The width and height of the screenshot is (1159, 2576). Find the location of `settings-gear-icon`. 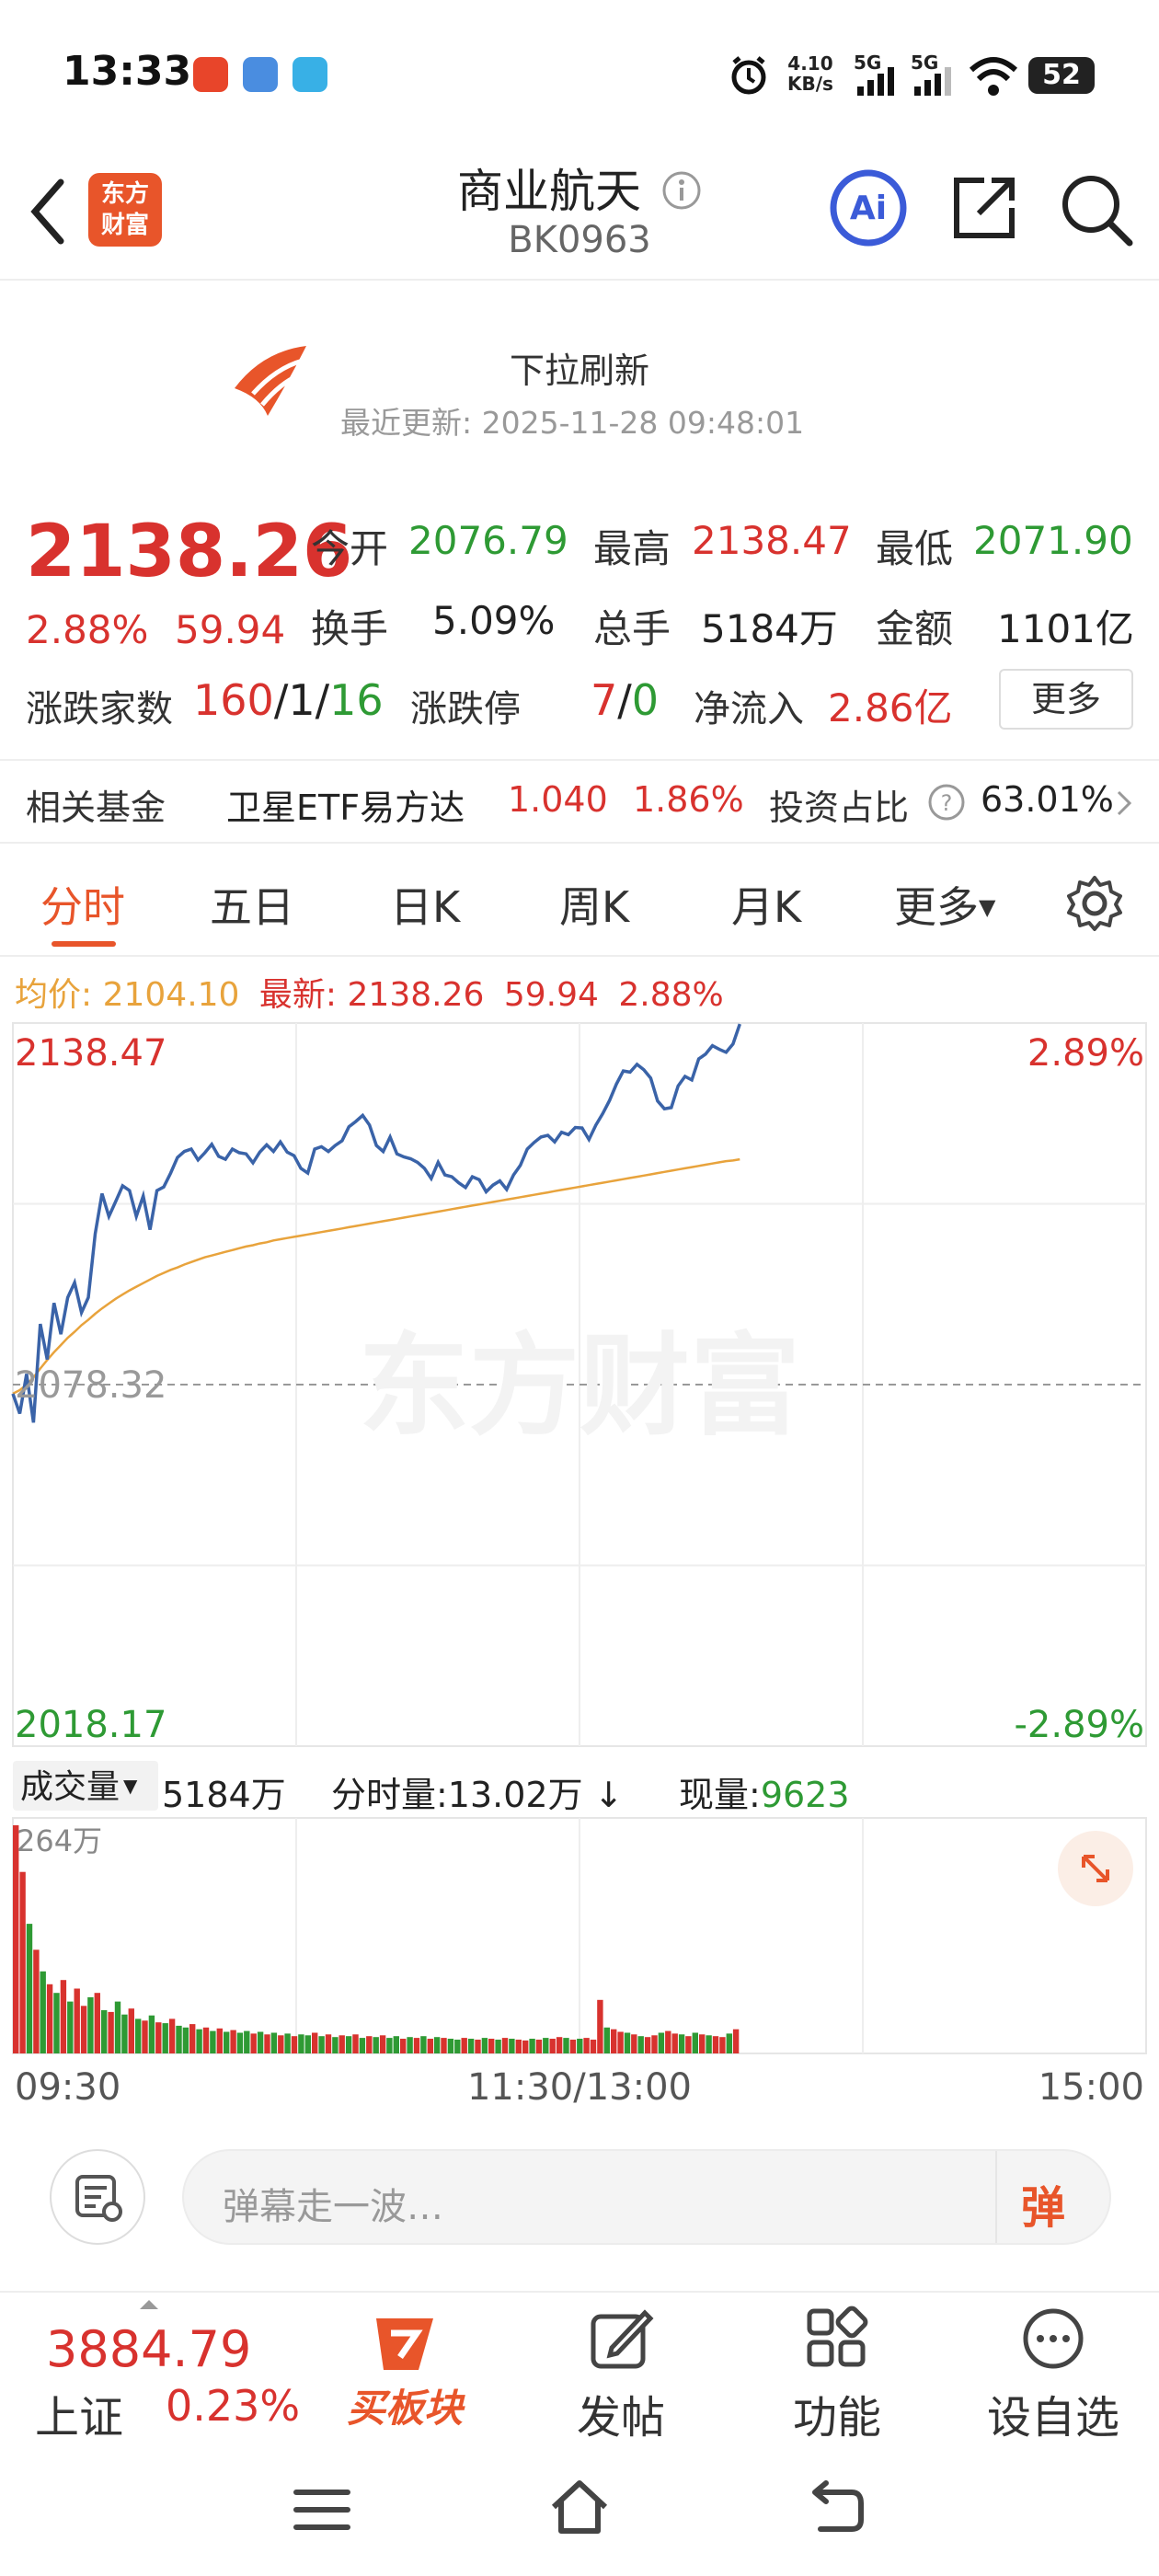

settings-gear-icon is located at coordinates (1094, 903).